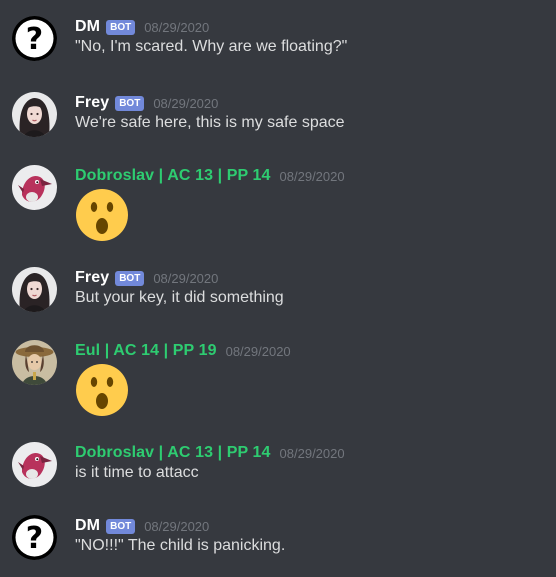 Image resolution: width=556 pixels, height=577 pixels. What do you see at coordinates (137, 472) in the screenshot?
I see `message-text: is it time to attacc` at bounding box center [137, 472].